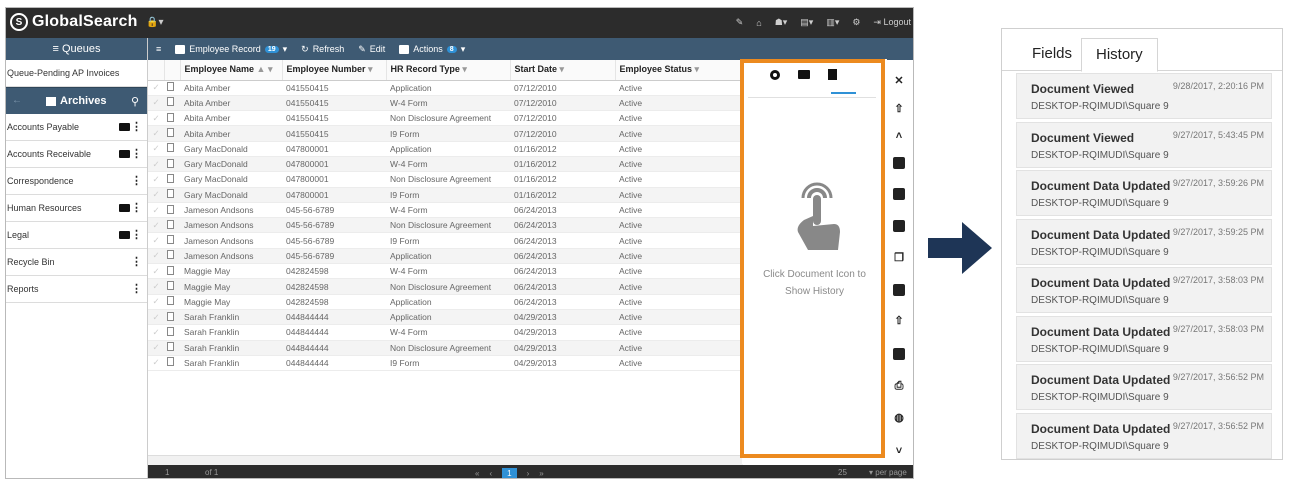  What do you see at coordinates (263, 69) in the screenshot?
I see `sort-icon: ▲ ▾` at bounding box center [263, 69].